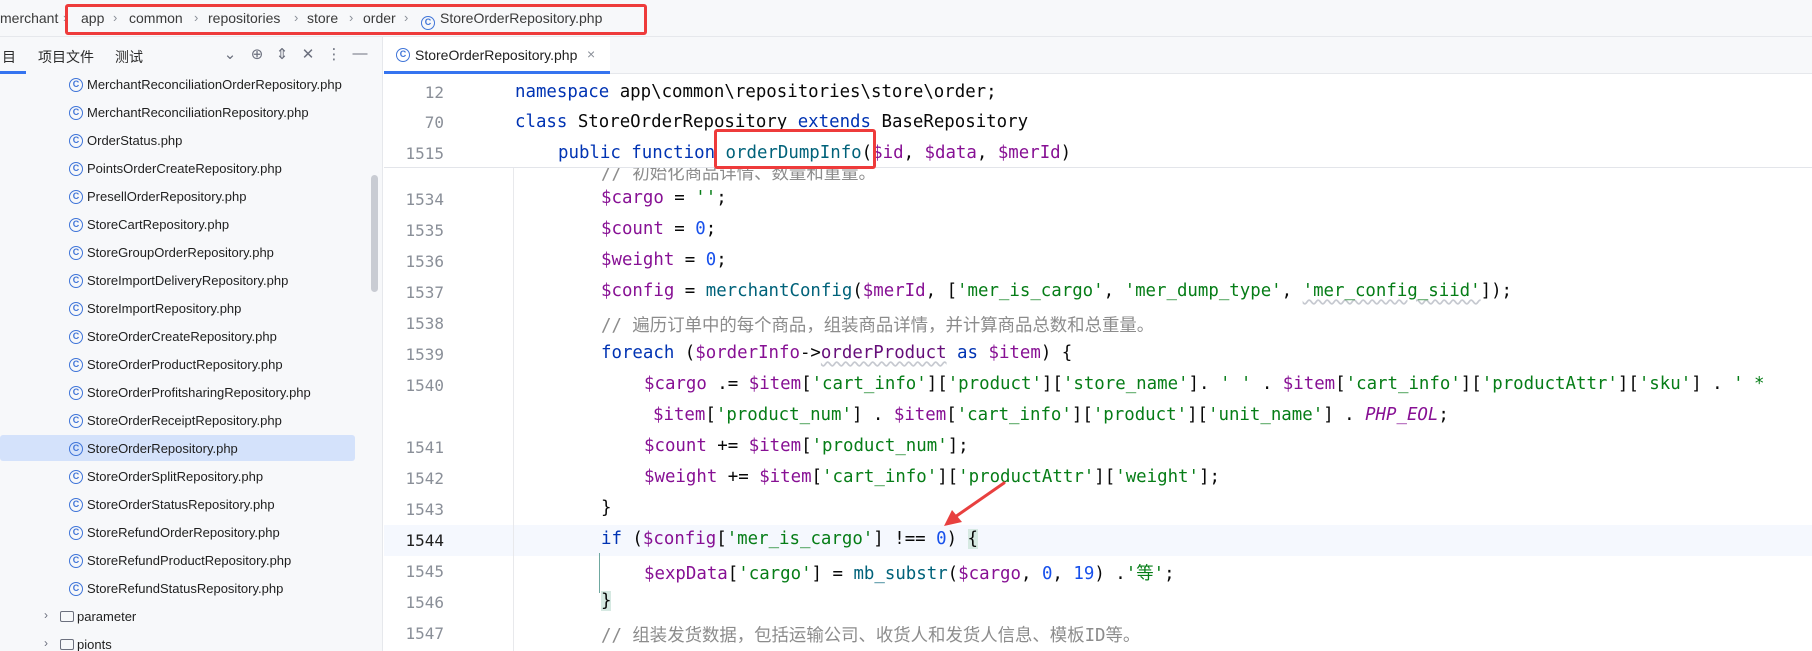 The height and width of the screenshot is (651, 1812). What do you see at coordinates (424, 199) in the screenshot?
I see `line-number: 1534` at bounding box center [424, 199].